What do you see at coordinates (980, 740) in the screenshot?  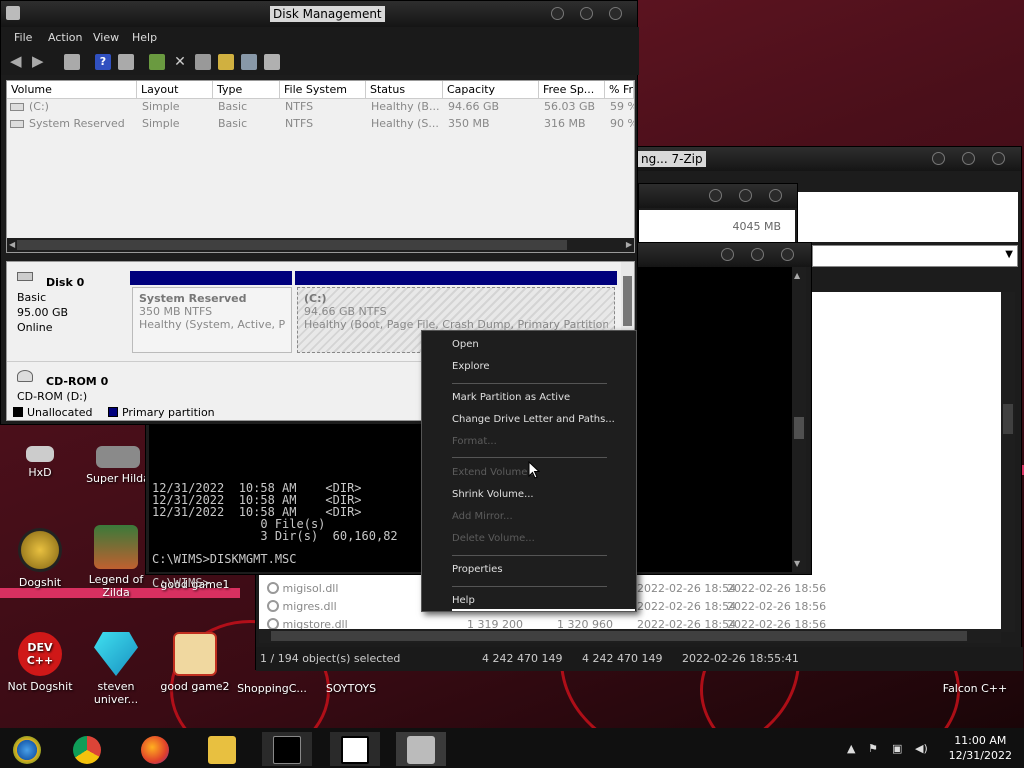 I see `clock-time: 11:00 AM` at bounding box center [980, 740].